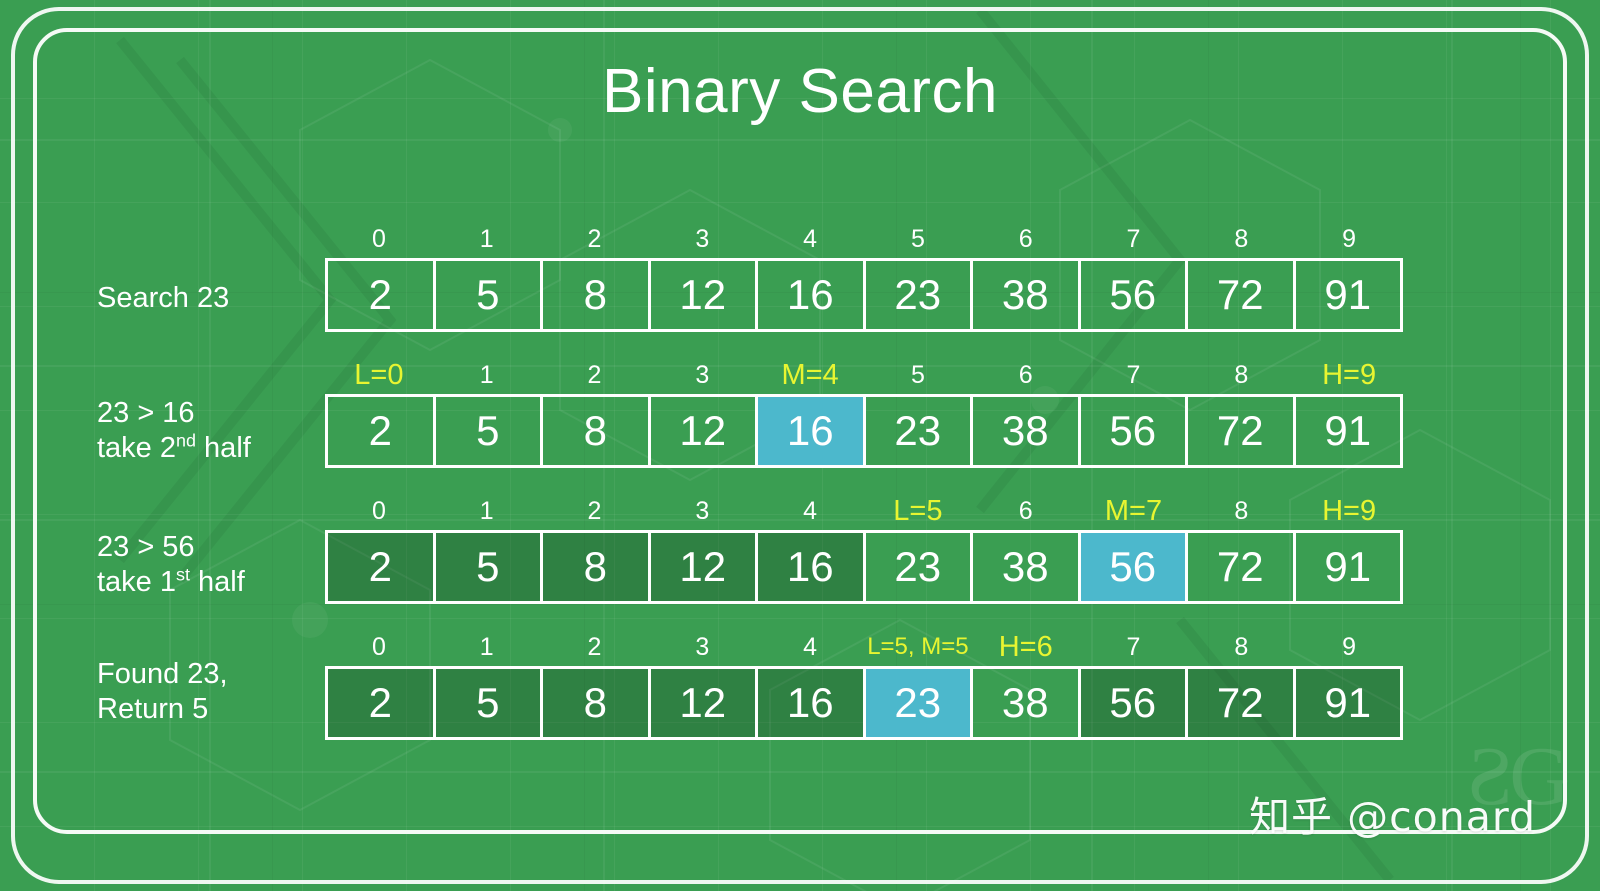 The height and width of the screenshot is (891, 1600). Describe the element at coordinates (174, 447) in the screenshot. I see `step-caption-line-2: take 2nd half` at that location.